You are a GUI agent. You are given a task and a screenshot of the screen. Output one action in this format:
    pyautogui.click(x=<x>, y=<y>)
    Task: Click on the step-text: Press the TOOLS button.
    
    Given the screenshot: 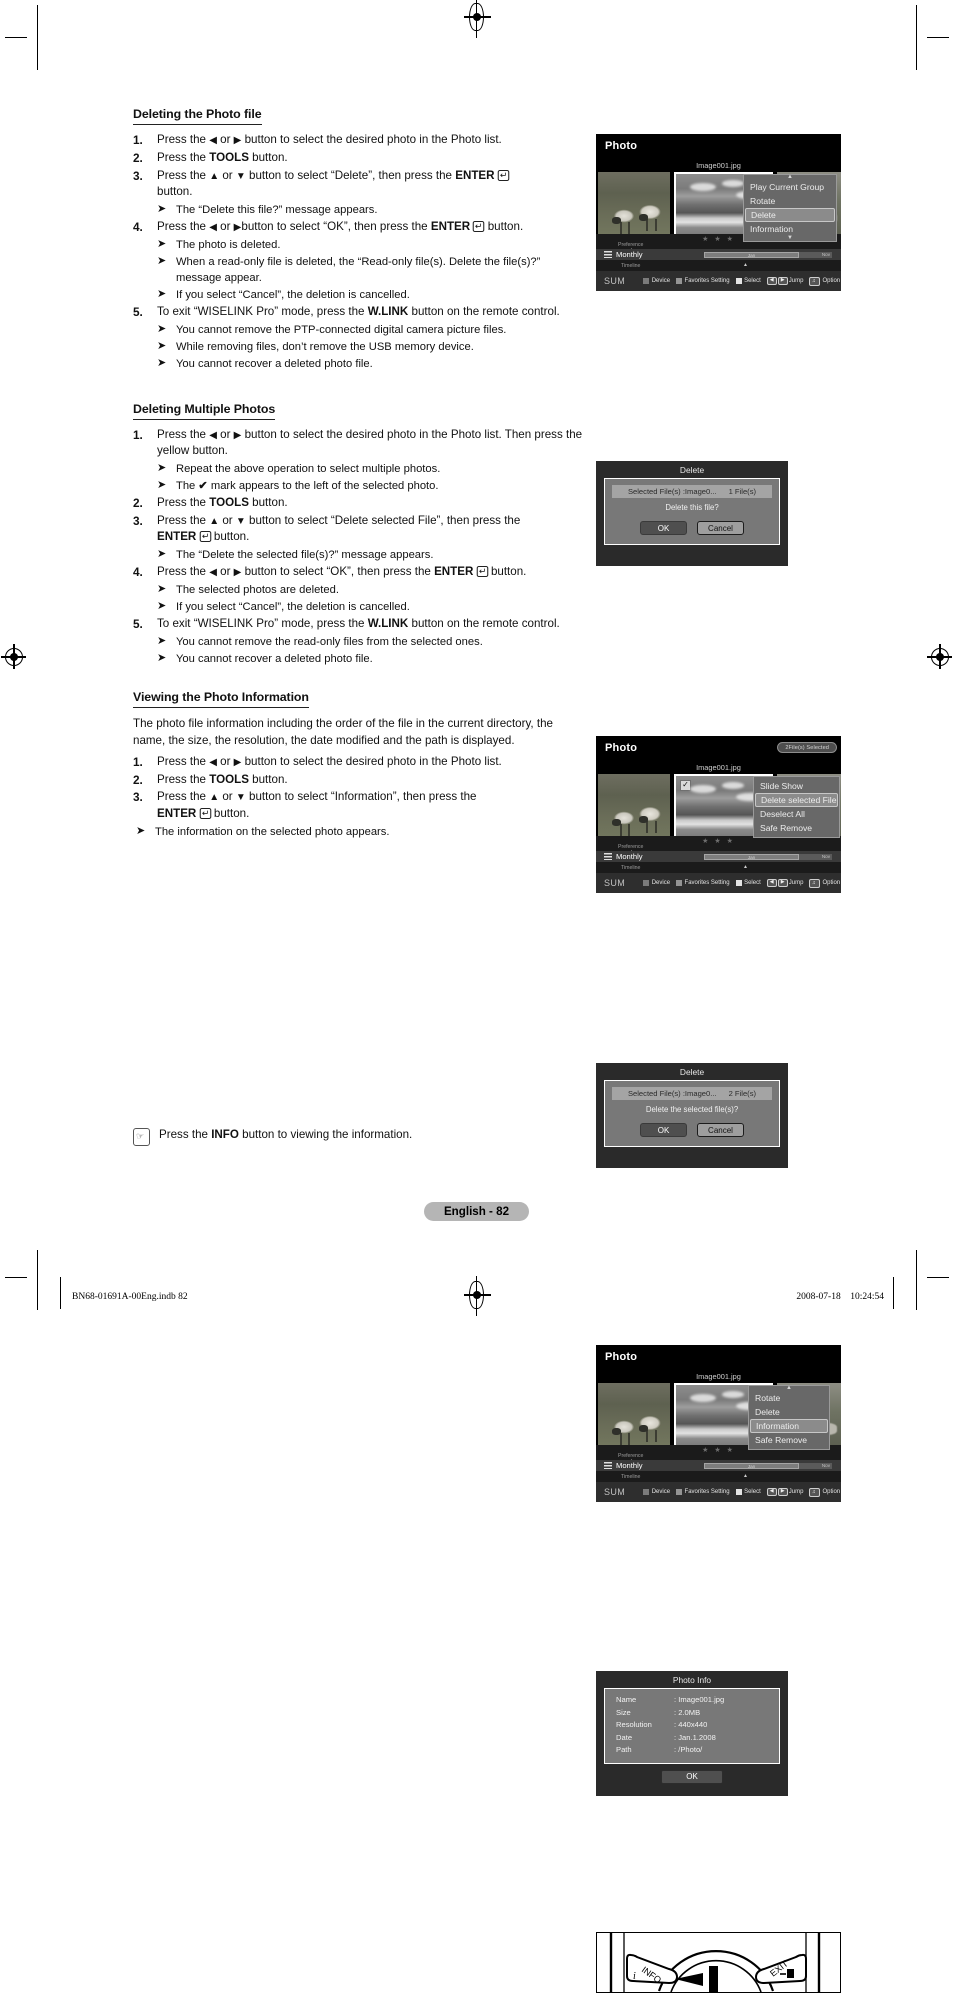 What is the action you would take?
    pyautogui.click(x=222, y=502)
    